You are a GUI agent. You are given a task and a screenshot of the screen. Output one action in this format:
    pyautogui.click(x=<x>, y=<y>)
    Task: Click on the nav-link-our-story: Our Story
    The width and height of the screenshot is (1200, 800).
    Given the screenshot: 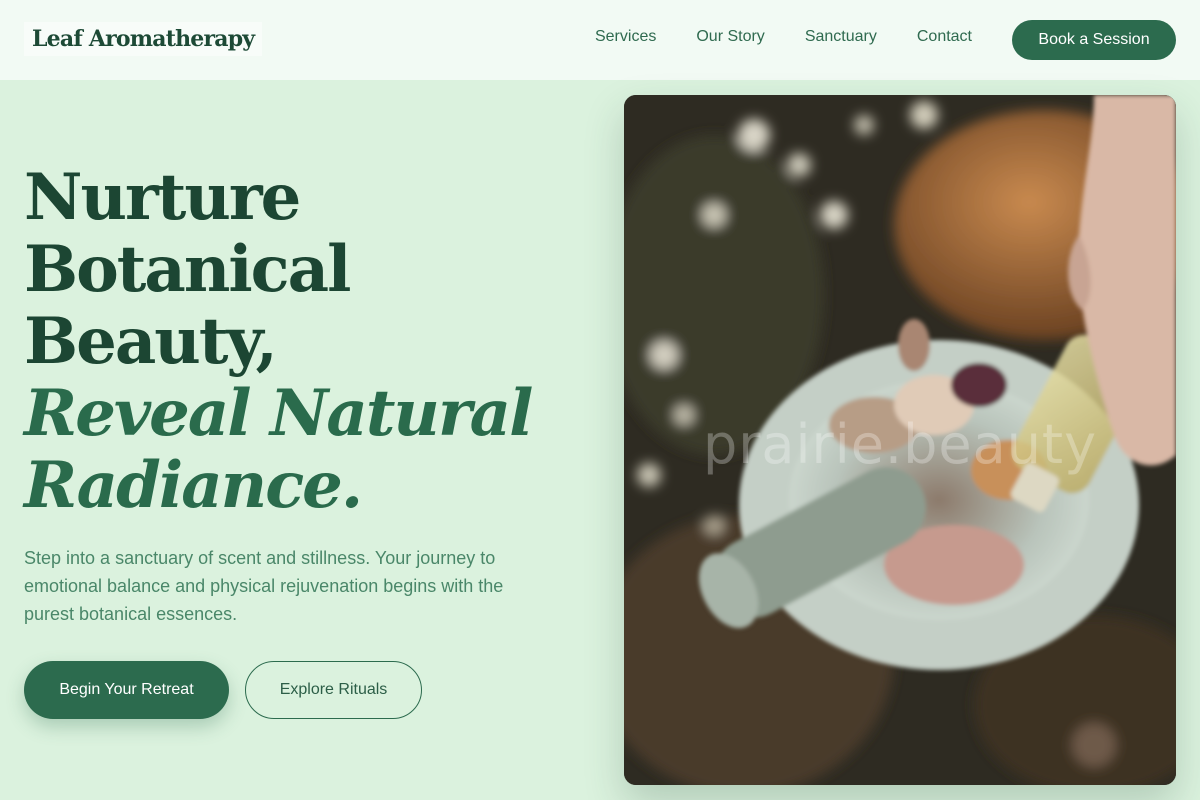 What is the action you would take?
    pyautogui.click(x=730, y=37)
    